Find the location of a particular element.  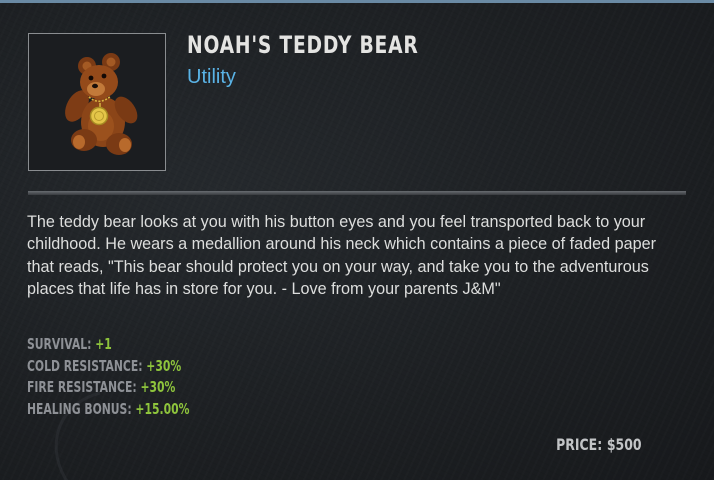

teddy-bear-icon is located at coordinates (101, 104).